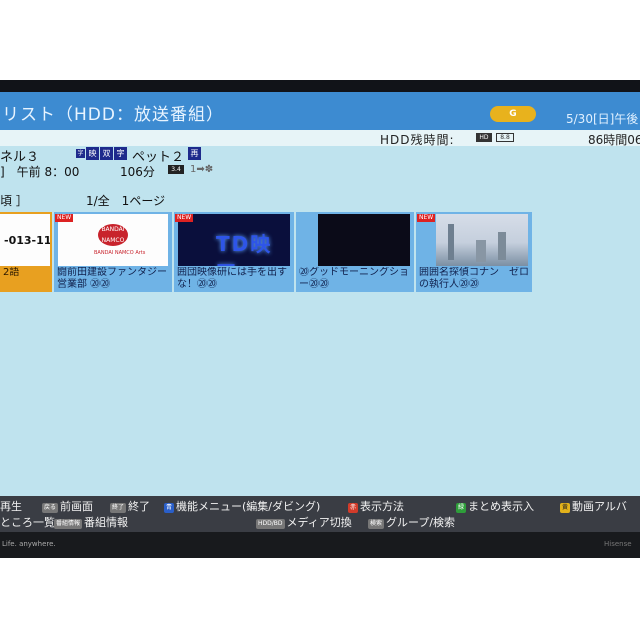 This screenshot has height=640, width=640. I want to click on display-method-label: 表示方法, so click(382, 506).